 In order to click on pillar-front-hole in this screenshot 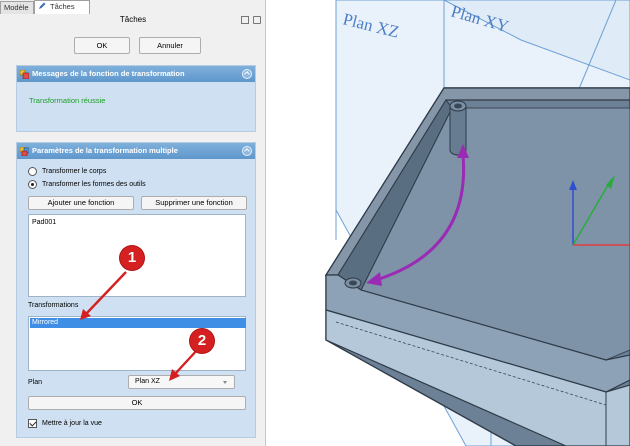, I will do `click(353, 283)`.